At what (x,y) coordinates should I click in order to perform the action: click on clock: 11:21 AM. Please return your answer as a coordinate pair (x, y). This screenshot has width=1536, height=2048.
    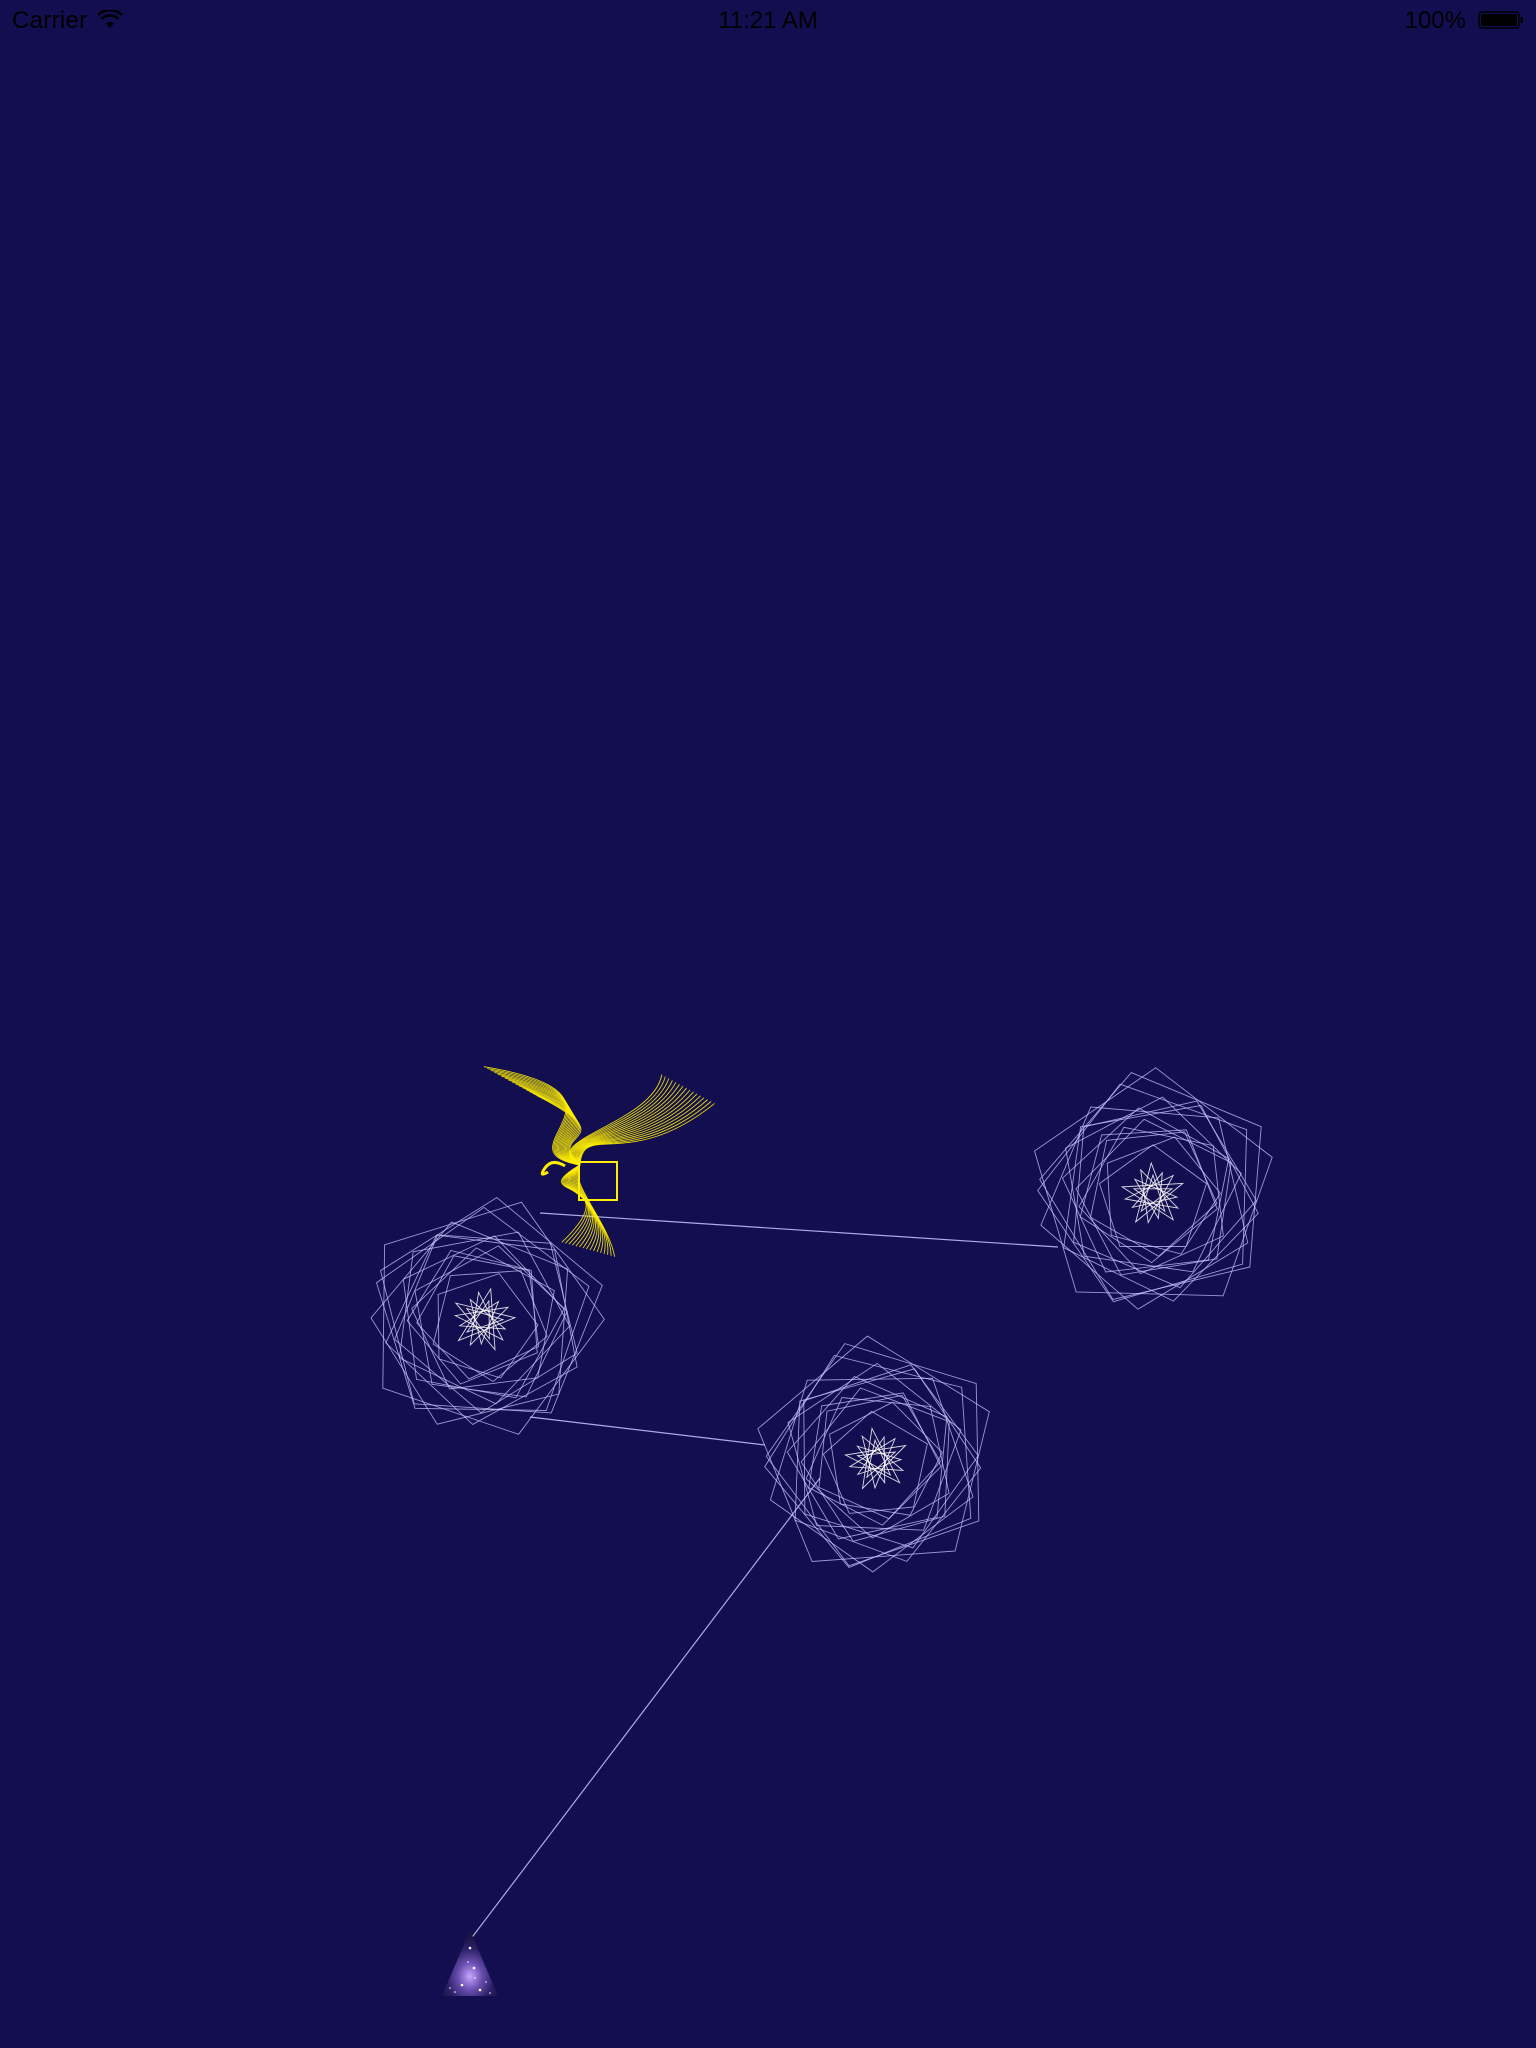
    Looking at the image, I should click on (768, 20).